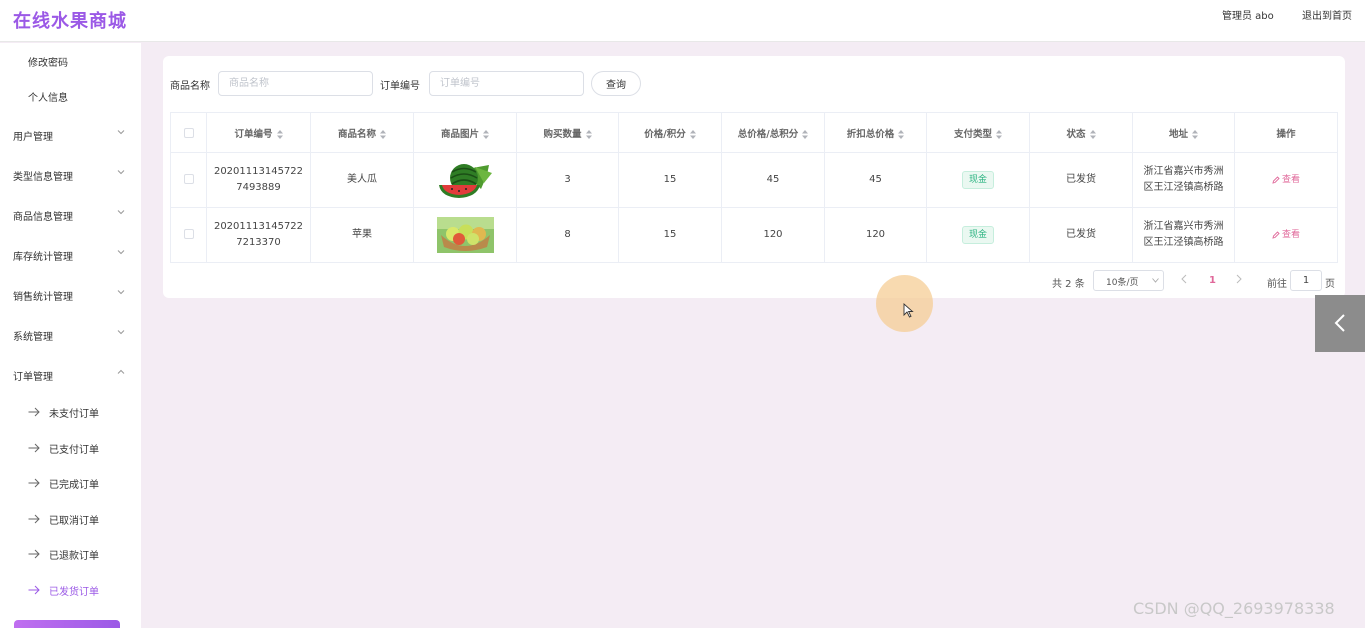 The height and width of the screenshot is (628, 1365). Describe the element at coordinates (400, 86) in the screenshot. I see `order-number-label: 订单编号` at that location.